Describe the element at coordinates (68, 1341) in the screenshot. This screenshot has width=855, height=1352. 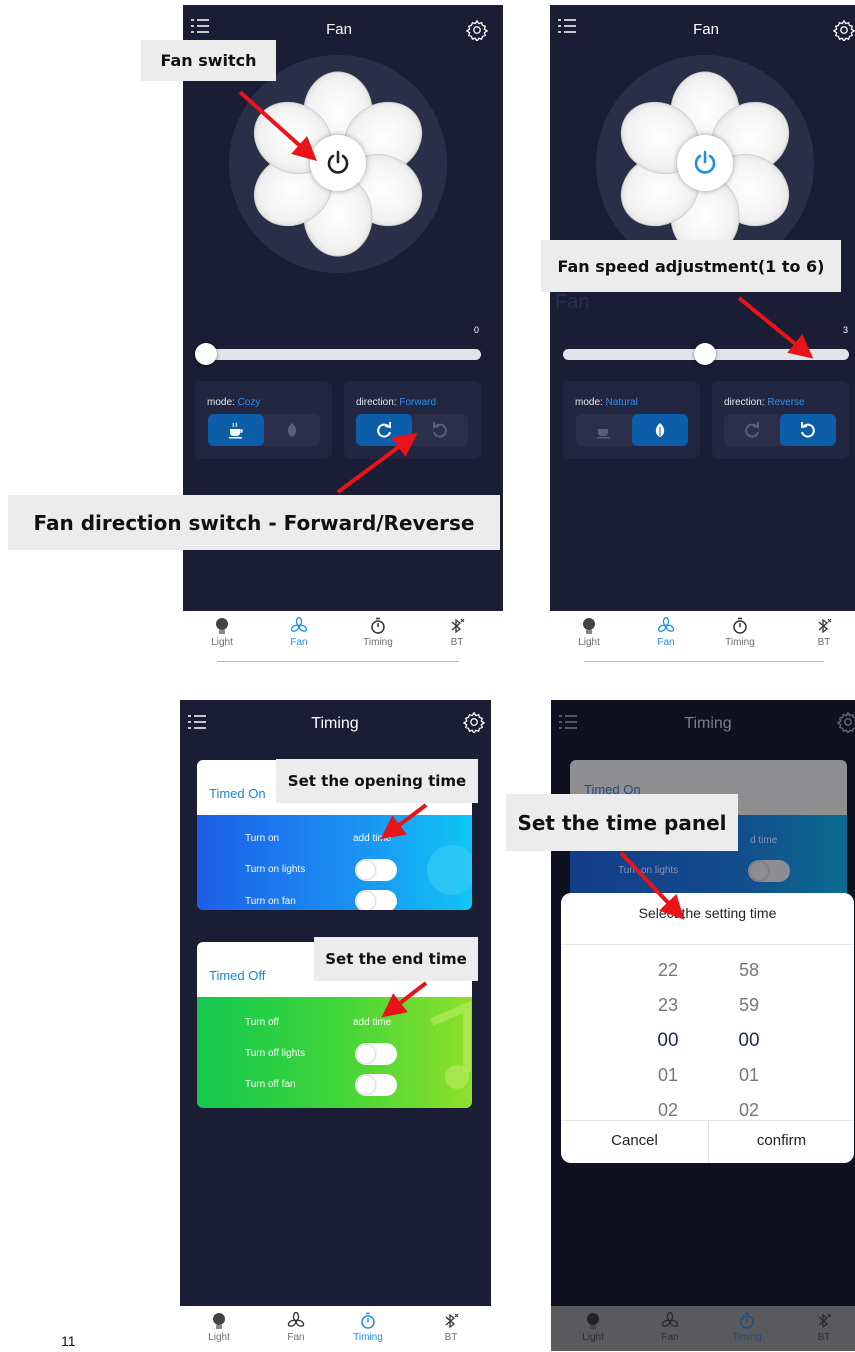
I see `page-number: 11` at that location.